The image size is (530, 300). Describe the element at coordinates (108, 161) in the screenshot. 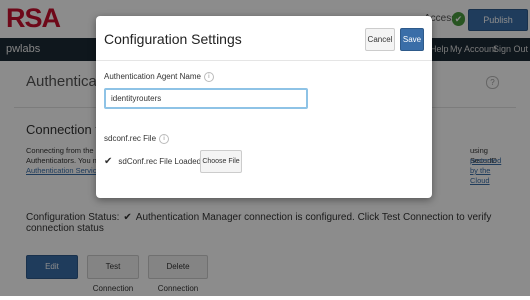

I see `check-icon: ✔` at that location.